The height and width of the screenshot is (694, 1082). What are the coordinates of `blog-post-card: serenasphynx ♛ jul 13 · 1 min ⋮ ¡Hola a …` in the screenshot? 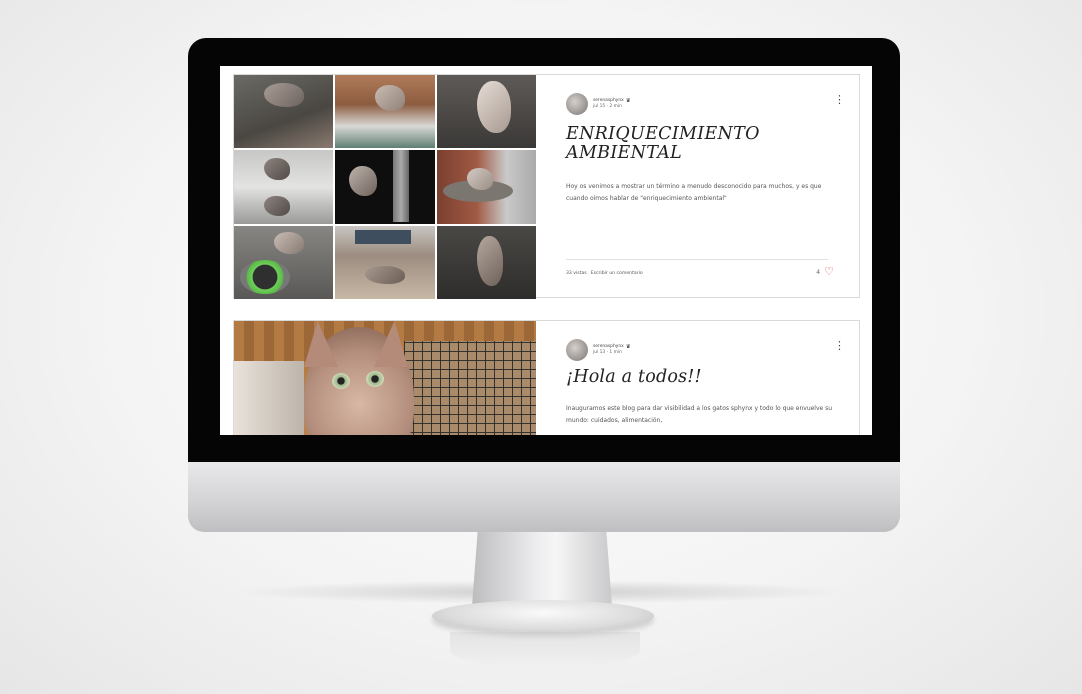 It's located at (546, 377).